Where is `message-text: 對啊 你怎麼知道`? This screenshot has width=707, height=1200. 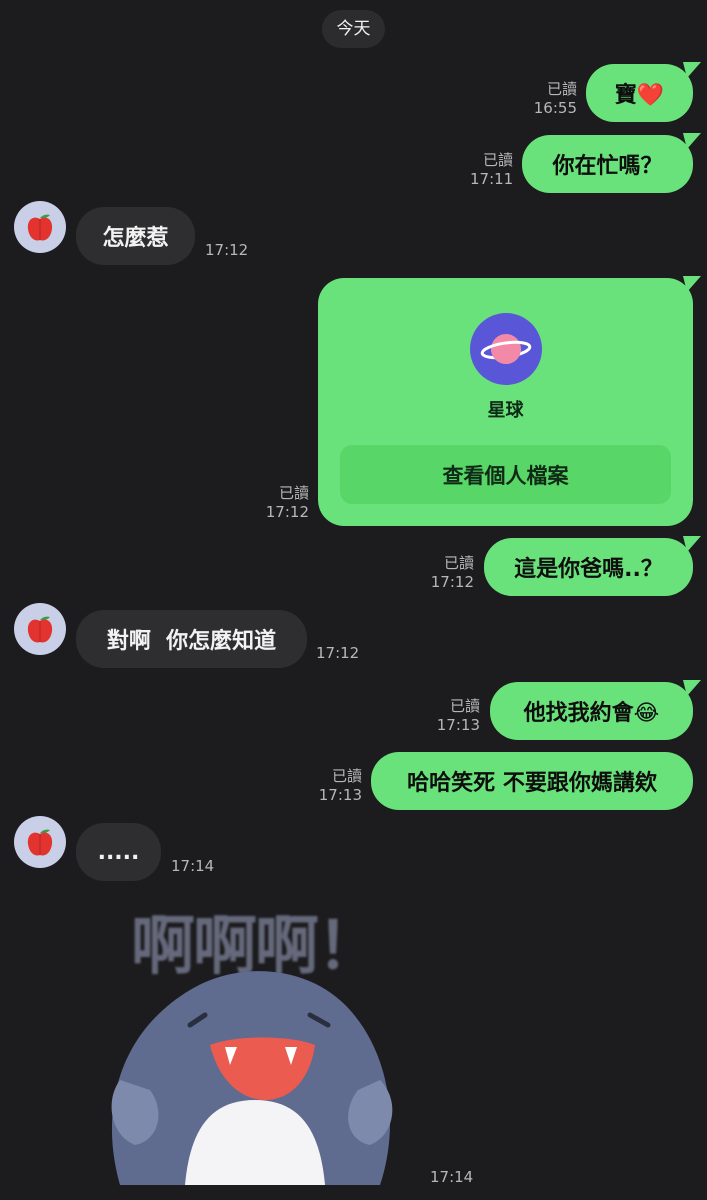 message-text: 對啊 你怎麼知道 is located at coordinates (191, 641).